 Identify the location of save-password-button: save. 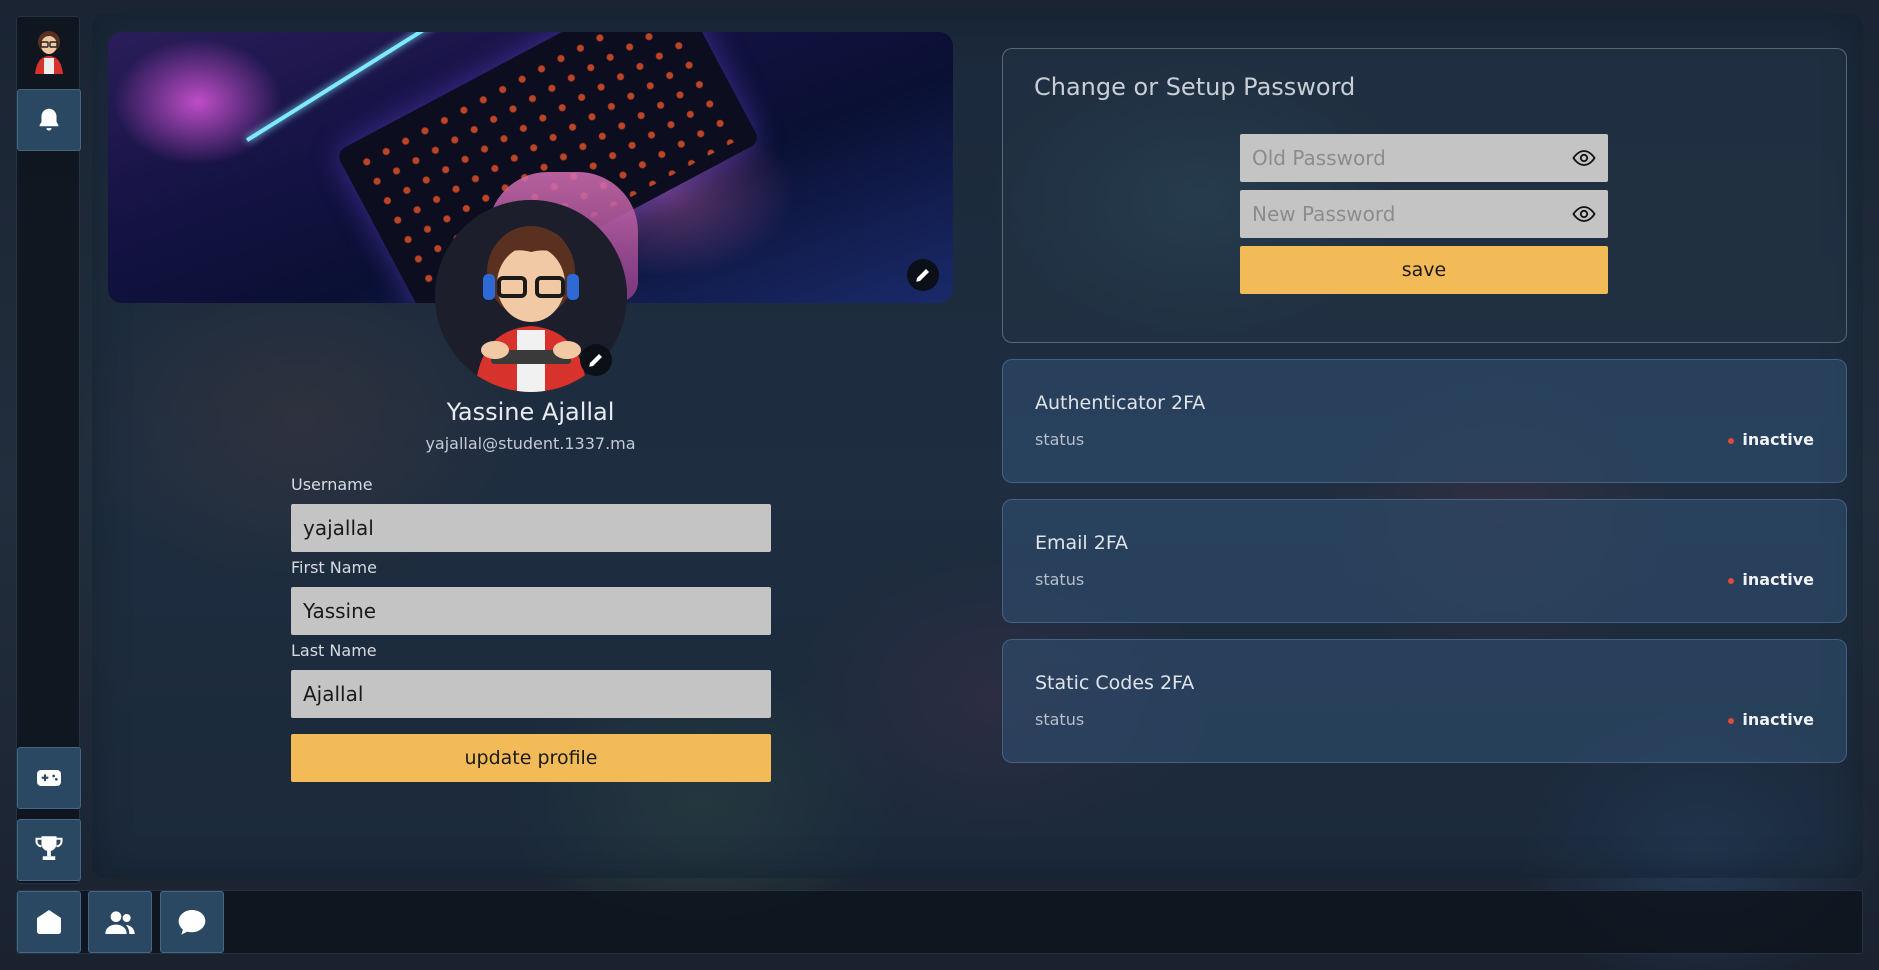
(1424, 270).